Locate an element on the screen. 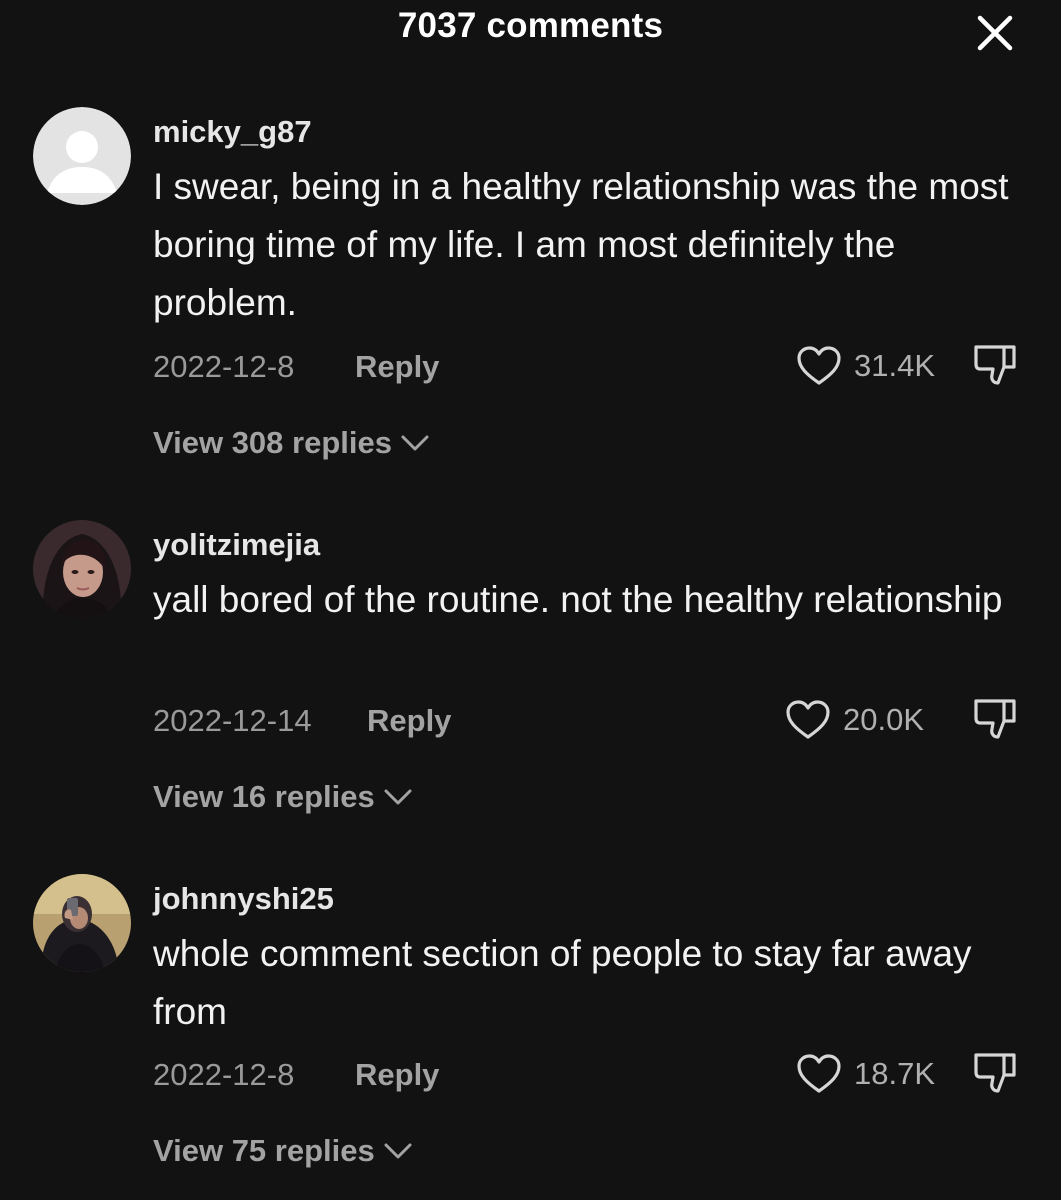 The image size is (1061, 1200). view-replies-label: View 308 replies is located at coordinates (272, 442).